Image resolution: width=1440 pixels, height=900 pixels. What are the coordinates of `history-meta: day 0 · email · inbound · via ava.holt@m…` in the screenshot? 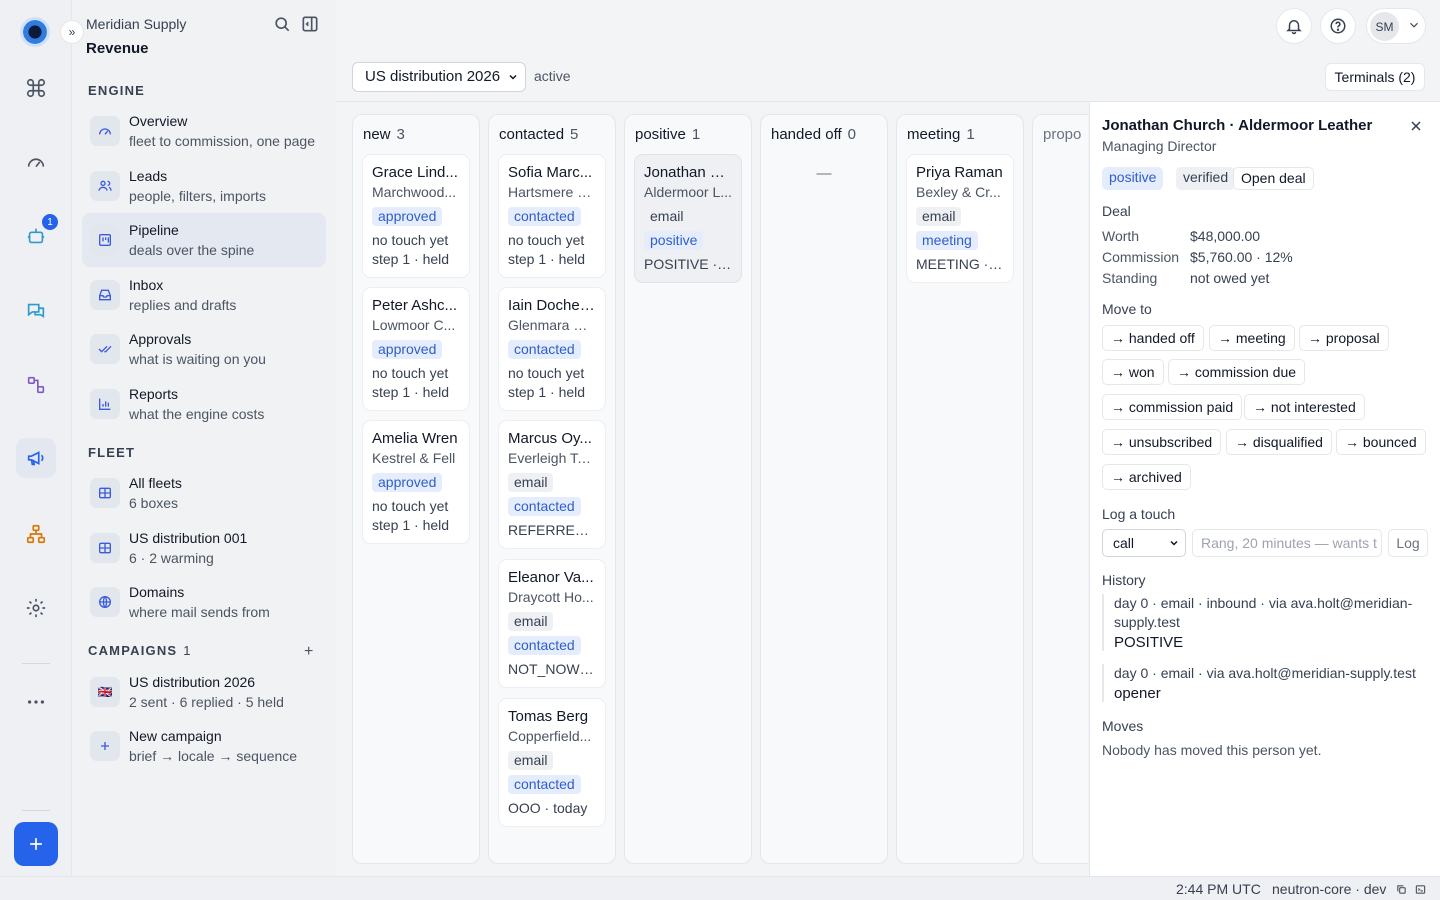 It's located at (1263, 612).